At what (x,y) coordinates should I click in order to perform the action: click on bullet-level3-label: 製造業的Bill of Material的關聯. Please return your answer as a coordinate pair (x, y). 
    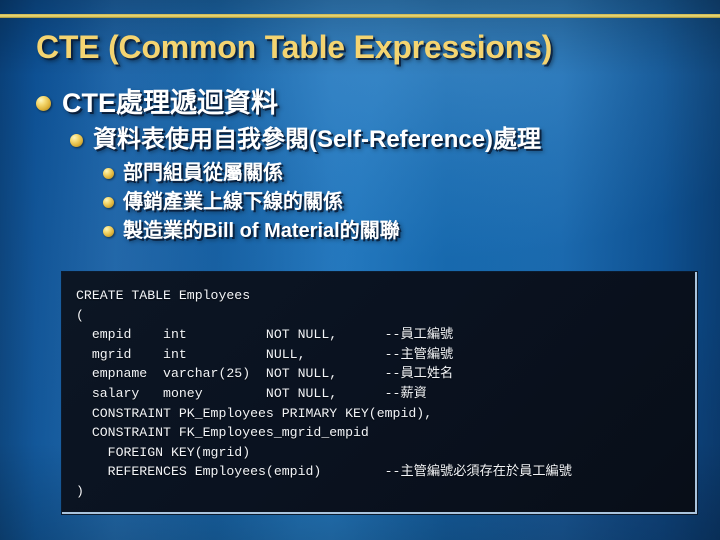
    Looking at the image, I should click on (261, 231).